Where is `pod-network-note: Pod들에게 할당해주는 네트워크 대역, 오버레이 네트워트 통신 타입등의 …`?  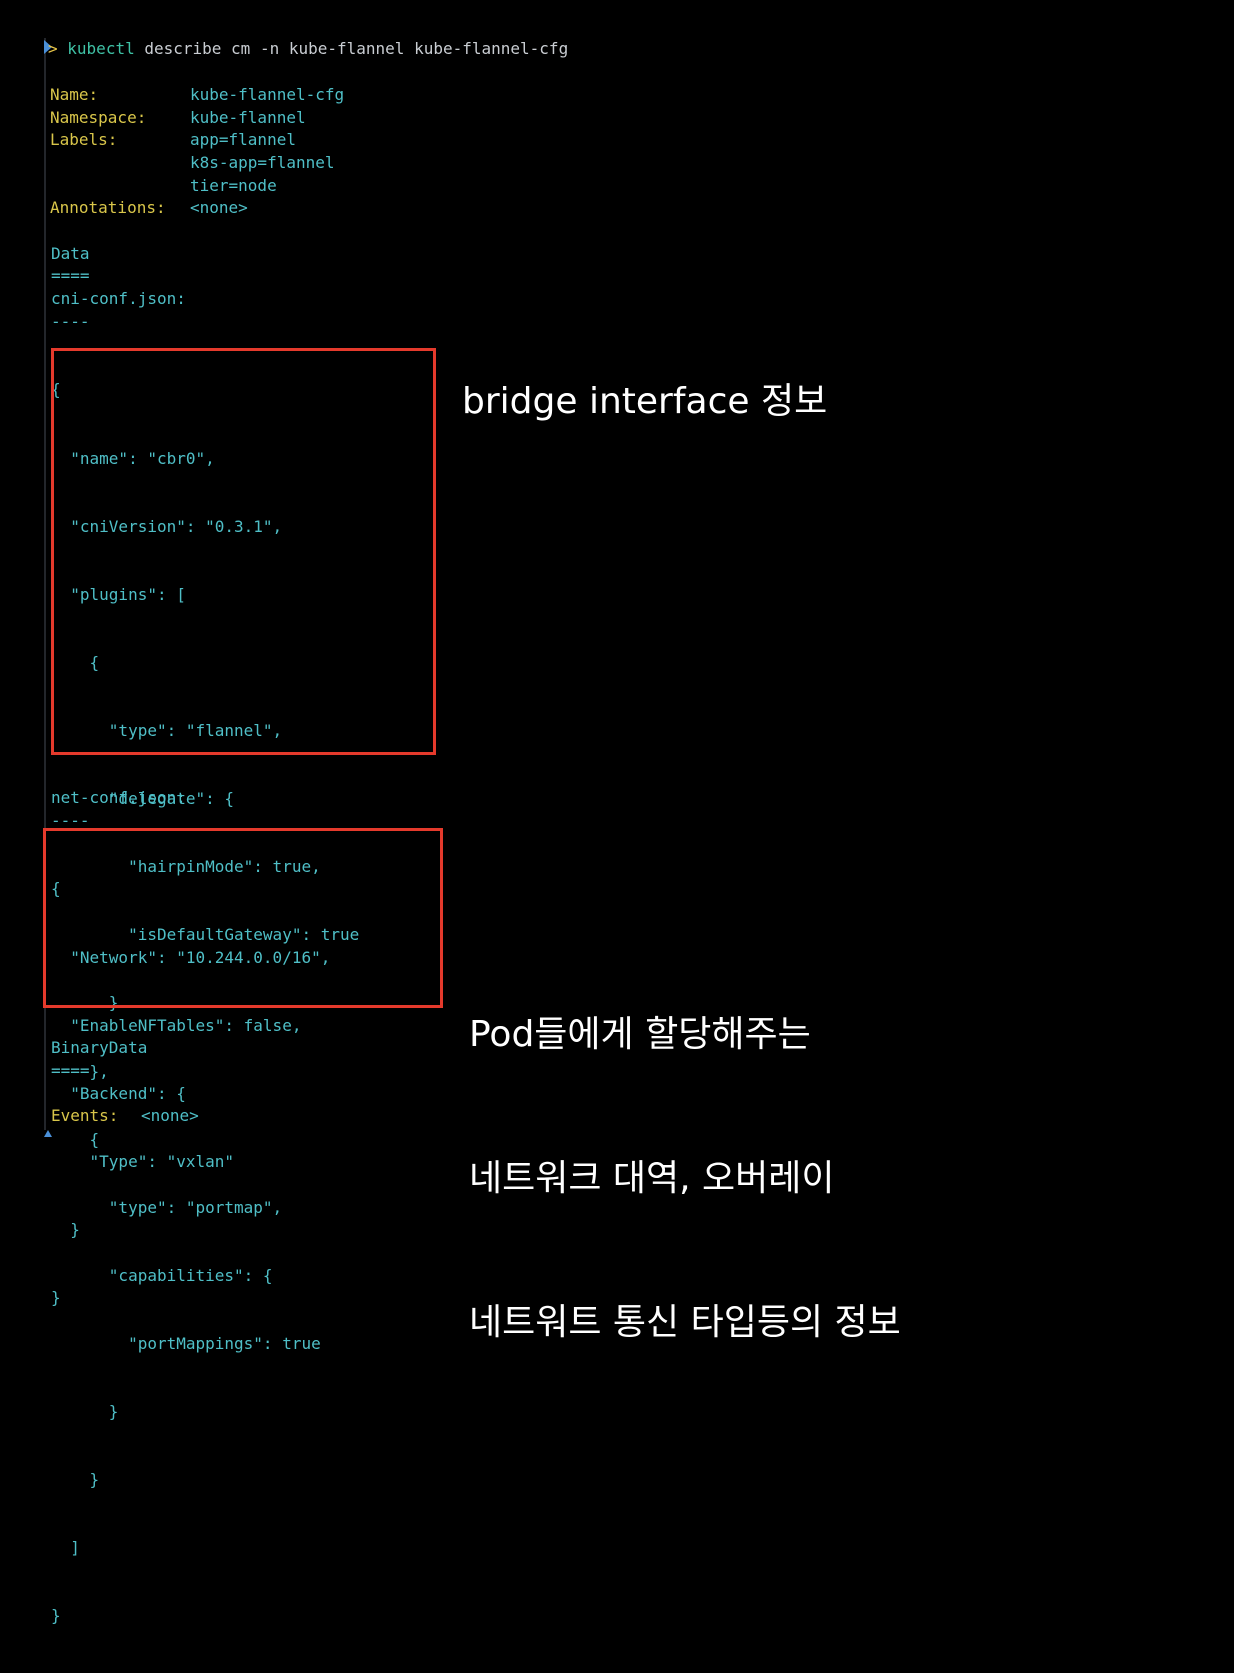 pod-network-note: Pod들에게 할당해주는 네트워크 대역, 오버레이 네트워트 통신 타입등의 … is located at coordinates (685, 1179).